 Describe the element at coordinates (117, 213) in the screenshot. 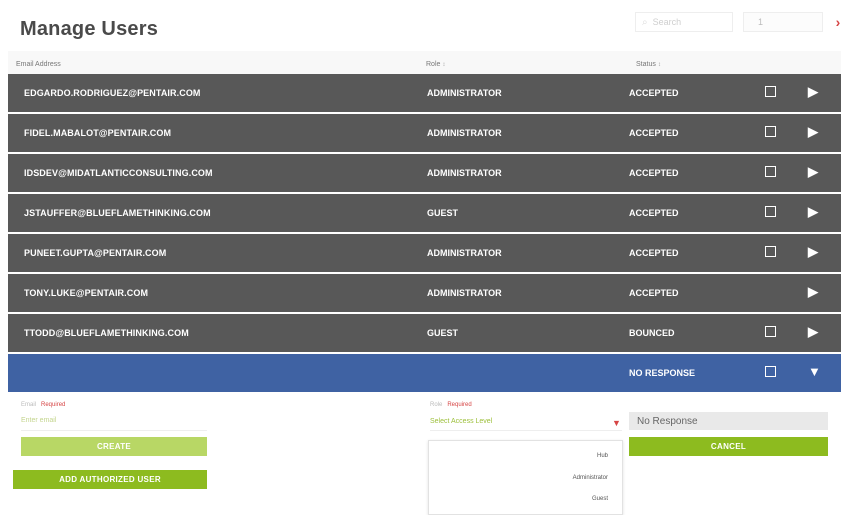

I see `row-email: JSTAUFFER@BLUEFLAMETHINKING.COM` at that location.